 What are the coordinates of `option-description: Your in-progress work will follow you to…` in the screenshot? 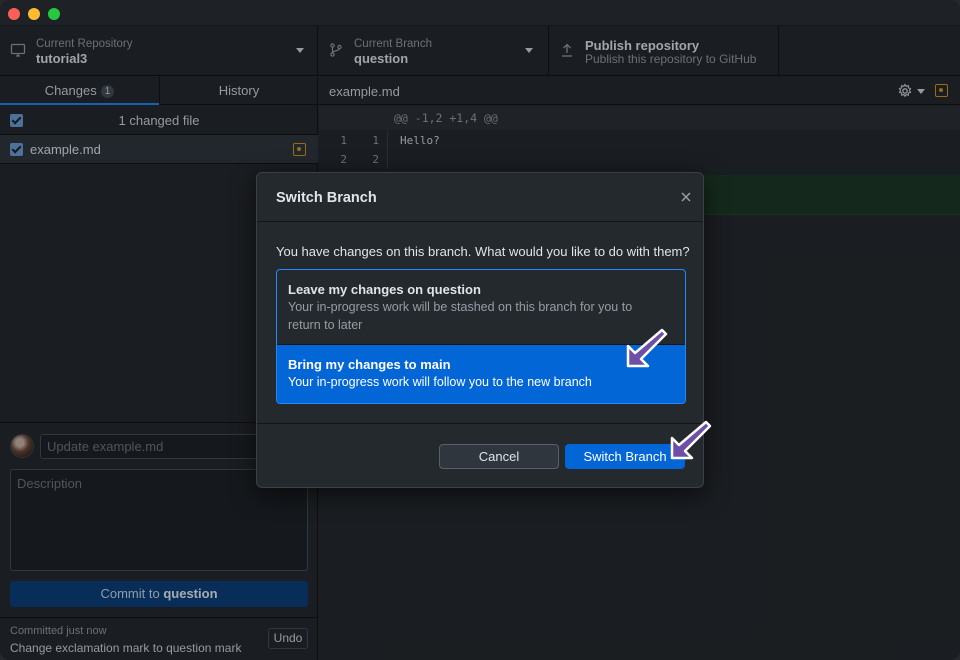 It's located at (440, 382).